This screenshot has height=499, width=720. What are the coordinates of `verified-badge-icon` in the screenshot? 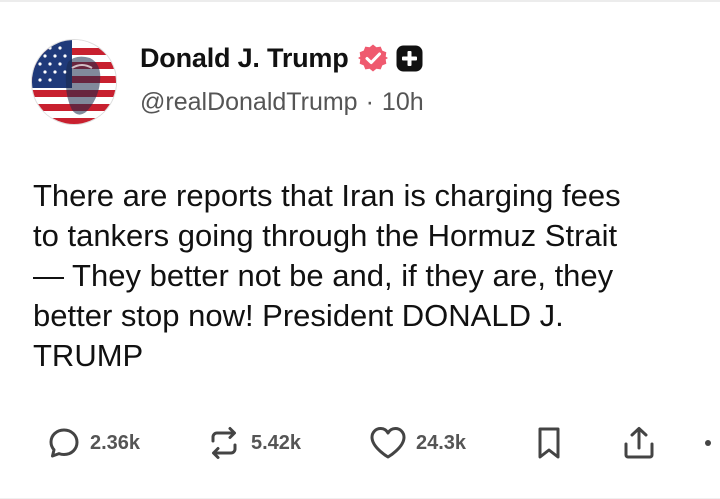 It's located at (372, 58).